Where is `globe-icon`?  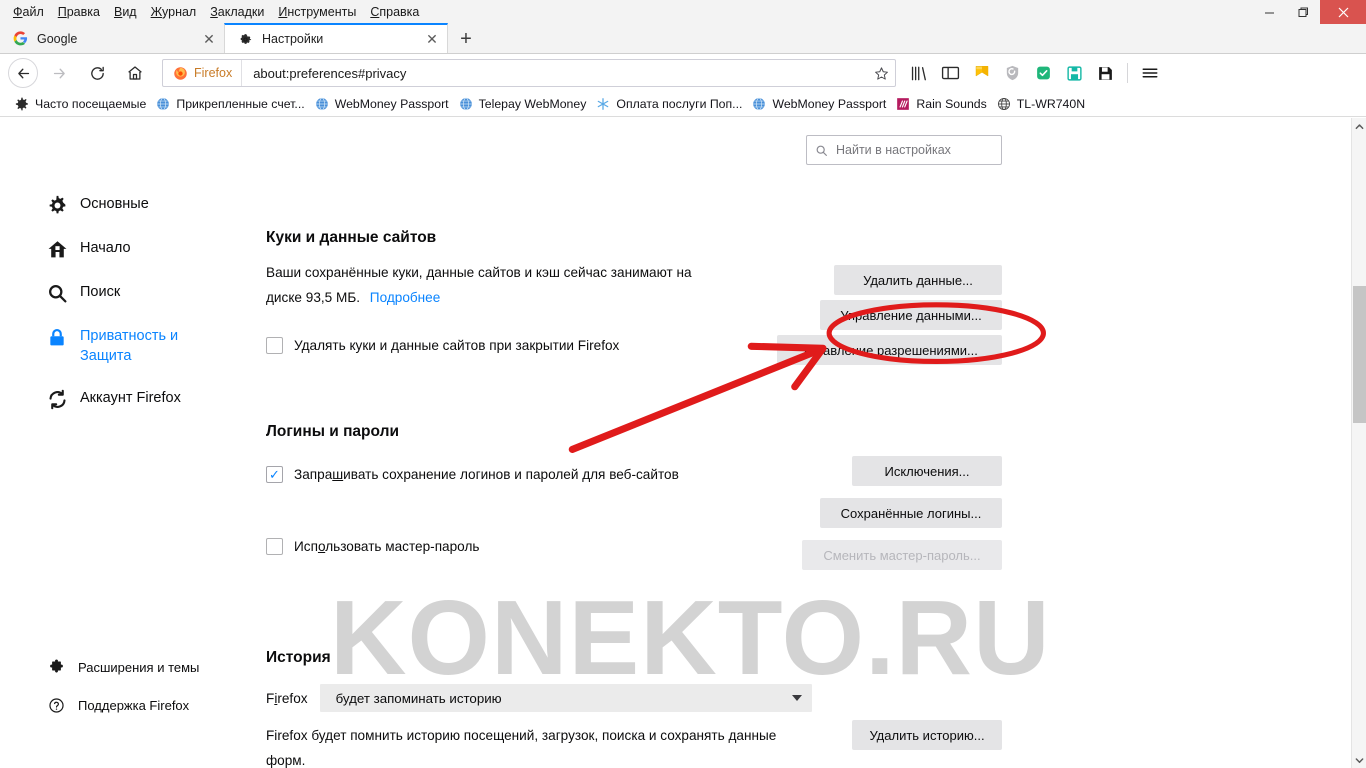 globe-icon is located at coordinates (322, 104).